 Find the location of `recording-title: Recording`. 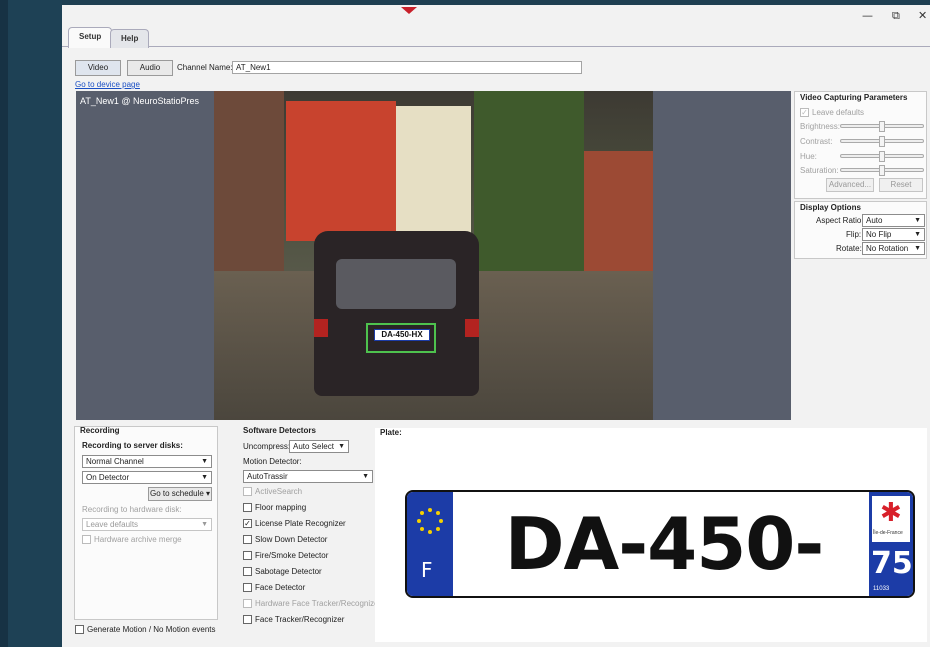

recording-title: Recording is located at coordinates (100, 430).